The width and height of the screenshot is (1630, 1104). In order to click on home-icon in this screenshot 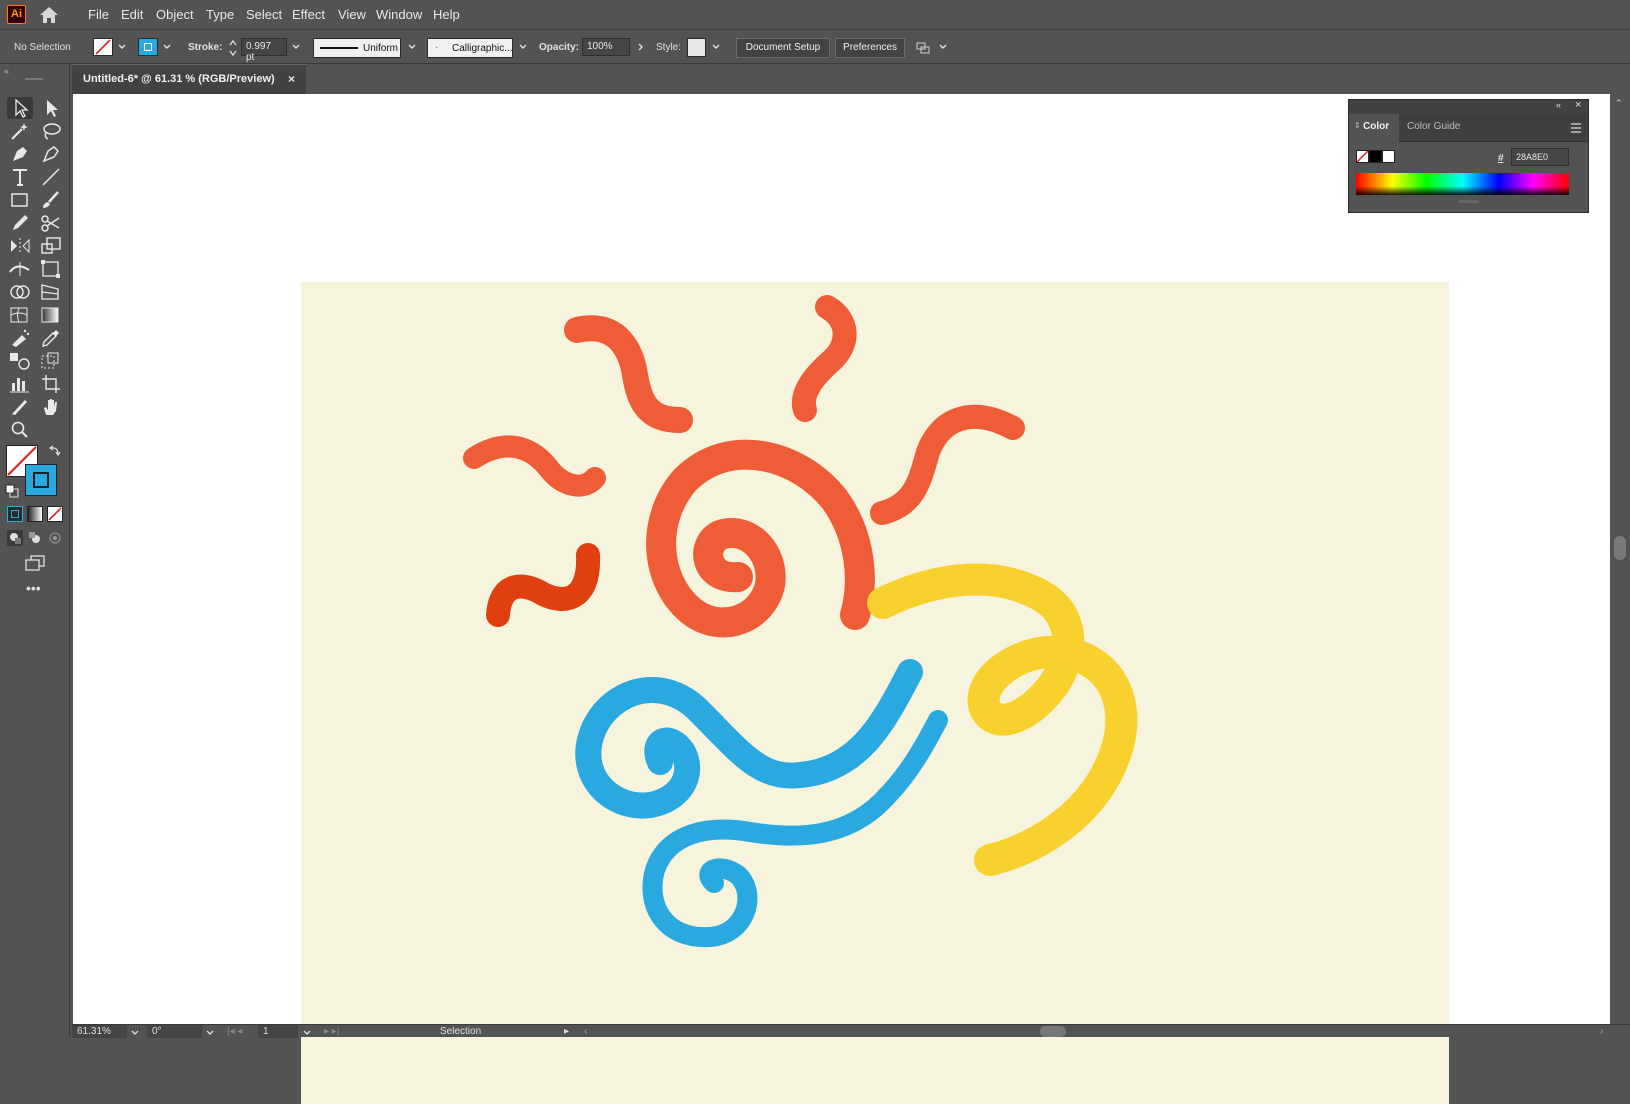, I will do `click(49, 15)`.